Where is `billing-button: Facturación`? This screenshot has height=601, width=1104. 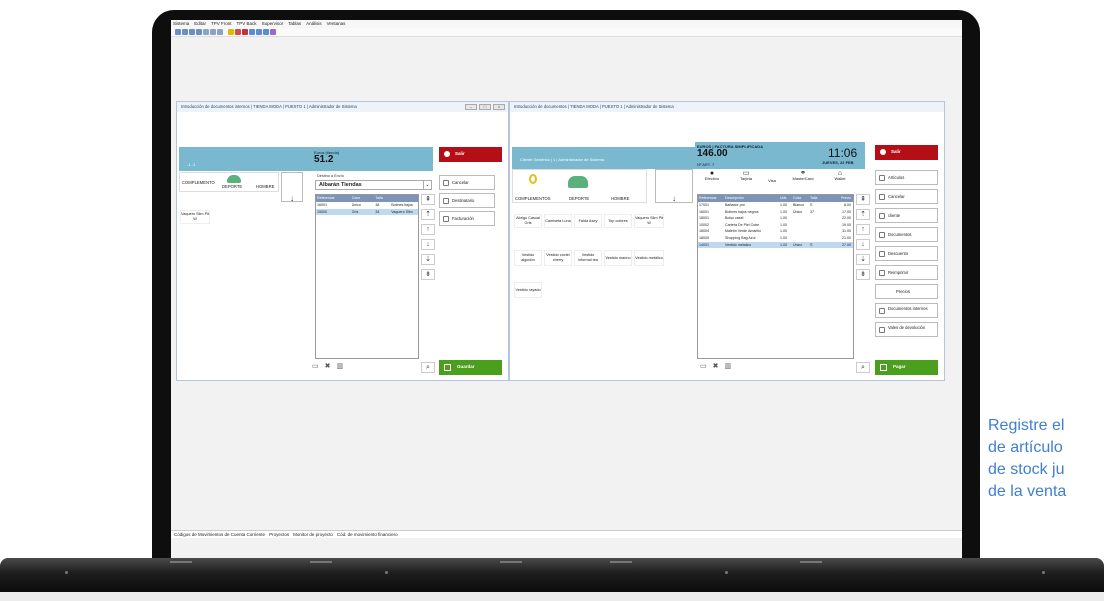 billing-button: Facturación is located at coordinates (467, 218).